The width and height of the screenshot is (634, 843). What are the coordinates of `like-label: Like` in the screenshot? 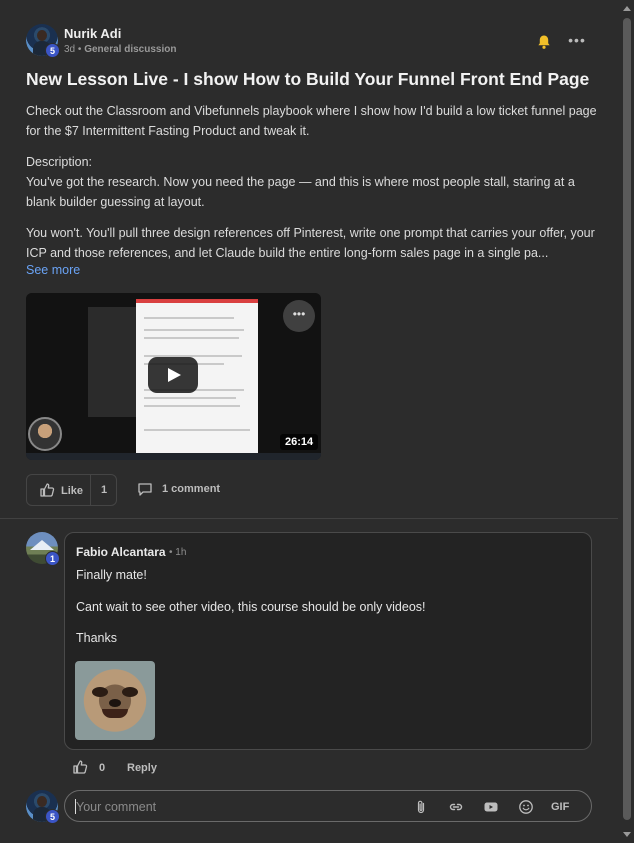 It's located at (72, 491).